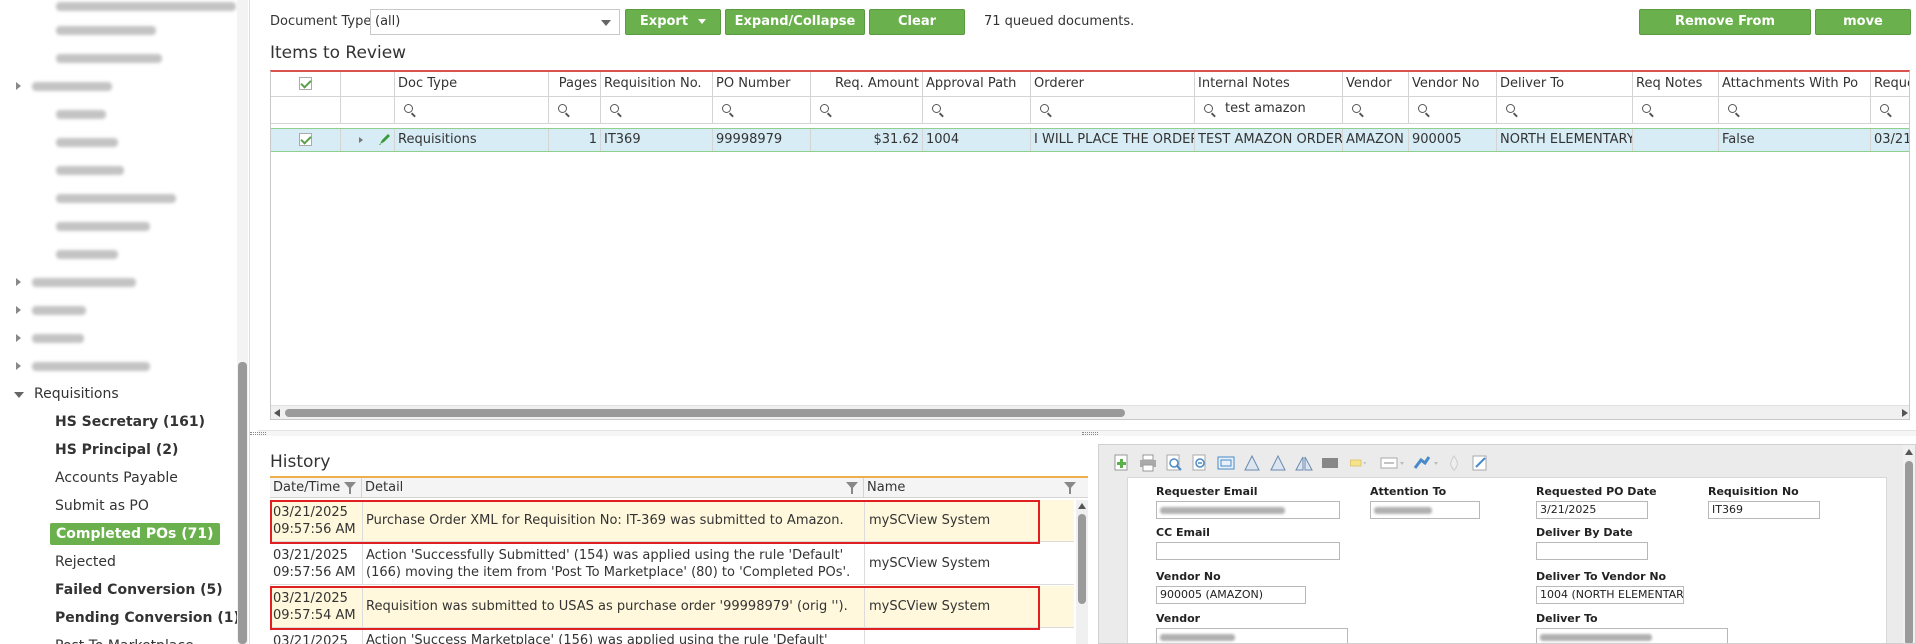 This screenshot has width=1916, height=644. I want to click on filter-orderer, so click(1113, 110).